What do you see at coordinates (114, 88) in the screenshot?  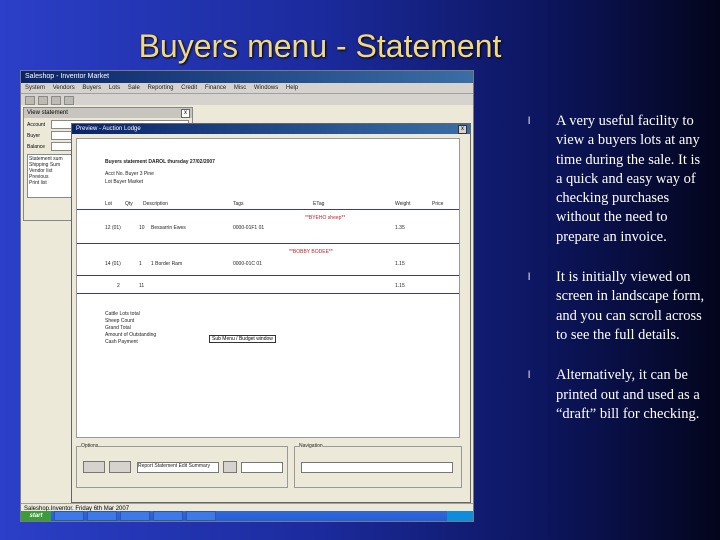 I see `menu-item: Lots` at bounding box center [114, 88].